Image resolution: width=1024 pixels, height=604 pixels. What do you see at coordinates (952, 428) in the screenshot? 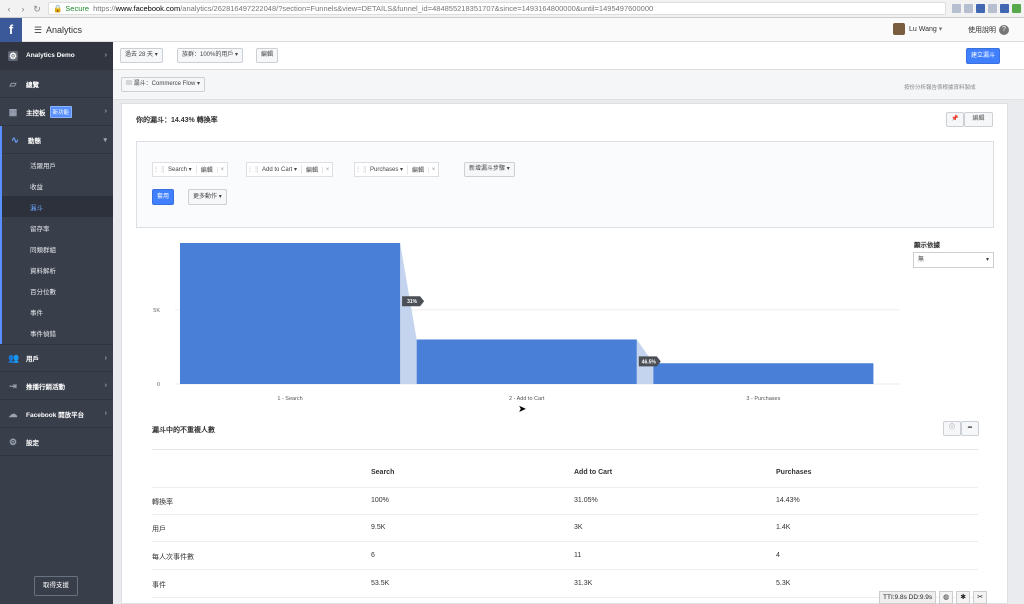
I see `info-button: ⓘ` at bounding box center [952, 428].